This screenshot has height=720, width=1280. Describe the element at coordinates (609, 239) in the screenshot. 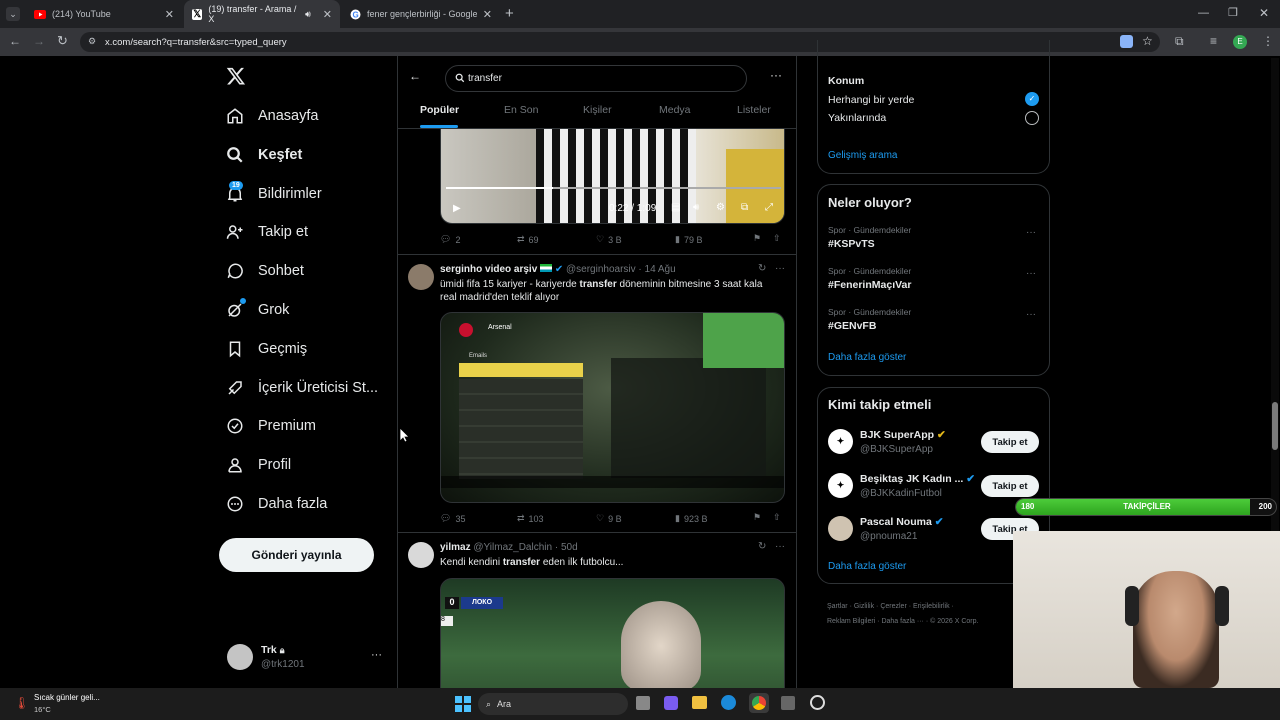

I see `like-button: ♡ 3 B` at that location.